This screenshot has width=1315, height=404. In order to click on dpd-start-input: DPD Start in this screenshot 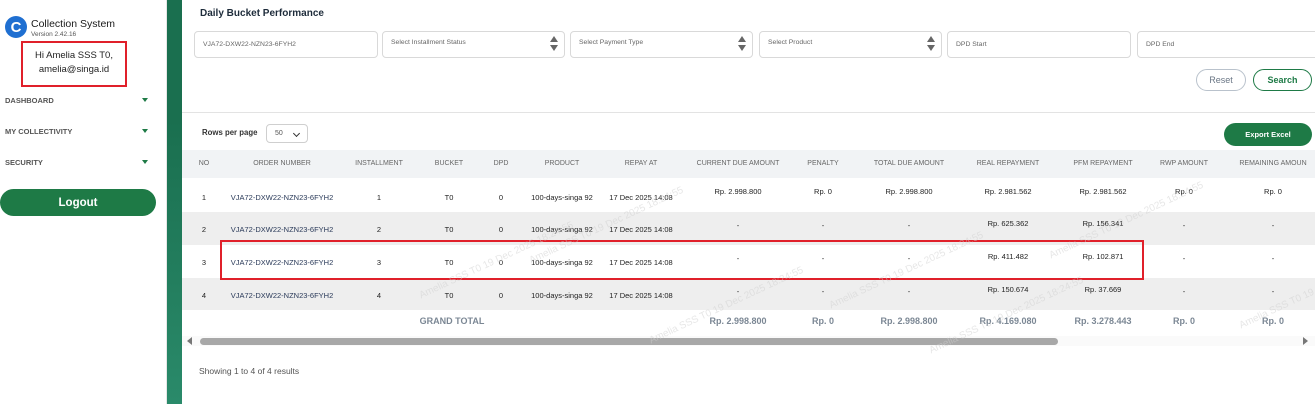, I will do `click(1039, 44)`.